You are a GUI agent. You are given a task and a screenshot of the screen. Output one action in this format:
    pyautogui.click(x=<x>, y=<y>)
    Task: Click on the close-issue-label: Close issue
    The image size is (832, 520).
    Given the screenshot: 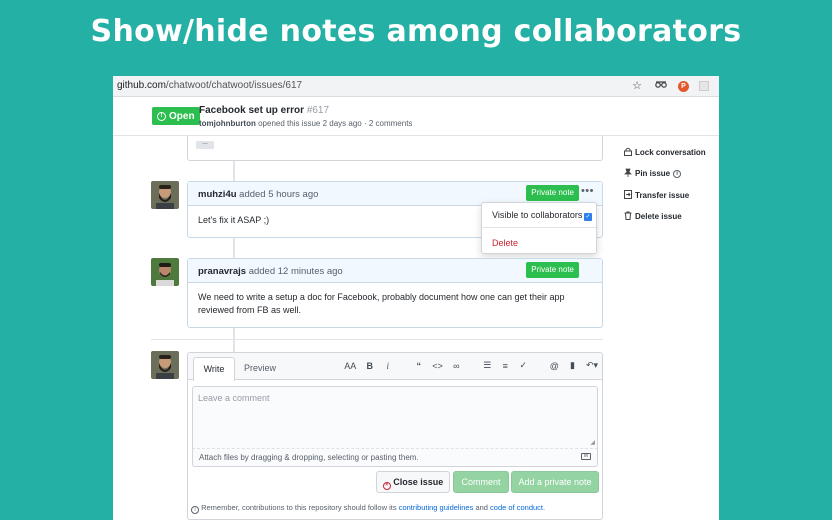 What is the action you would take?
    pyautogui.click(x=418, y=482)
    